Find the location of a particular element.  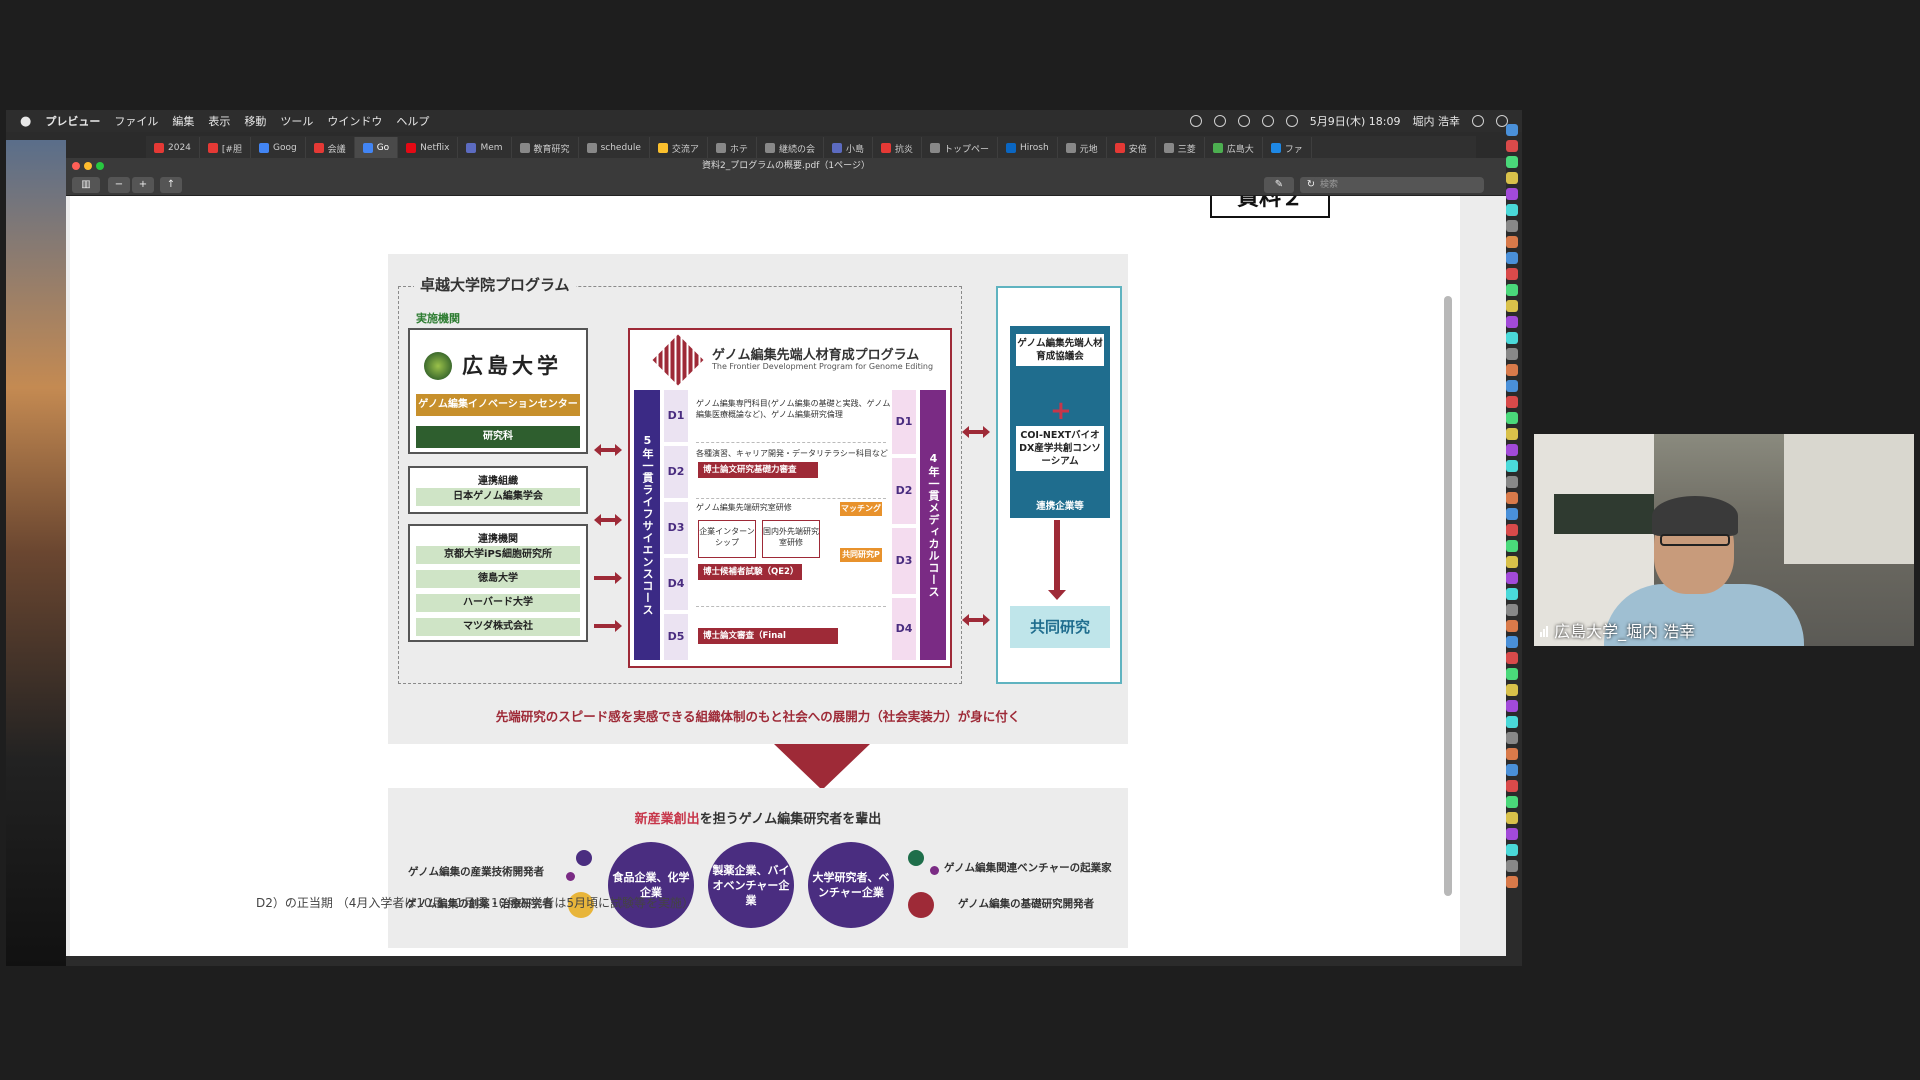

browser-tab: 教育研究 is located at coordinates (545, 148).